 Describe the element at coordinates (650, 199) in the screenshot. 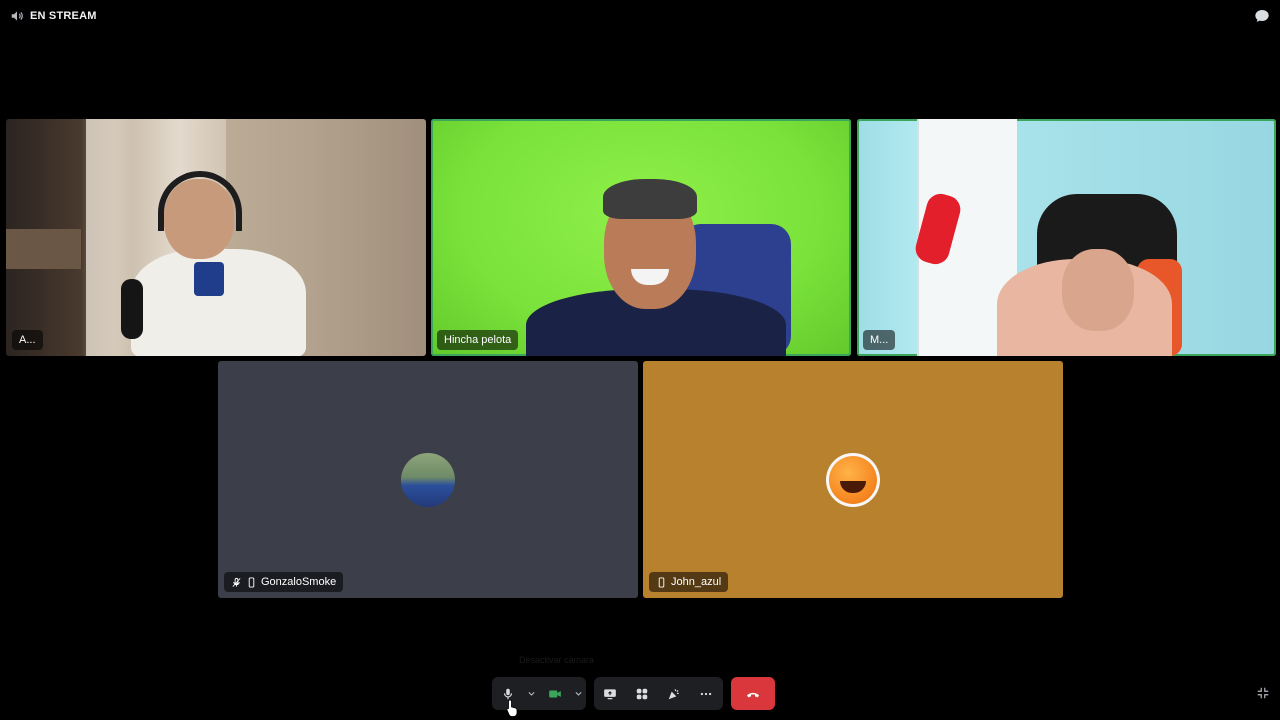

I see `hair` at that location.